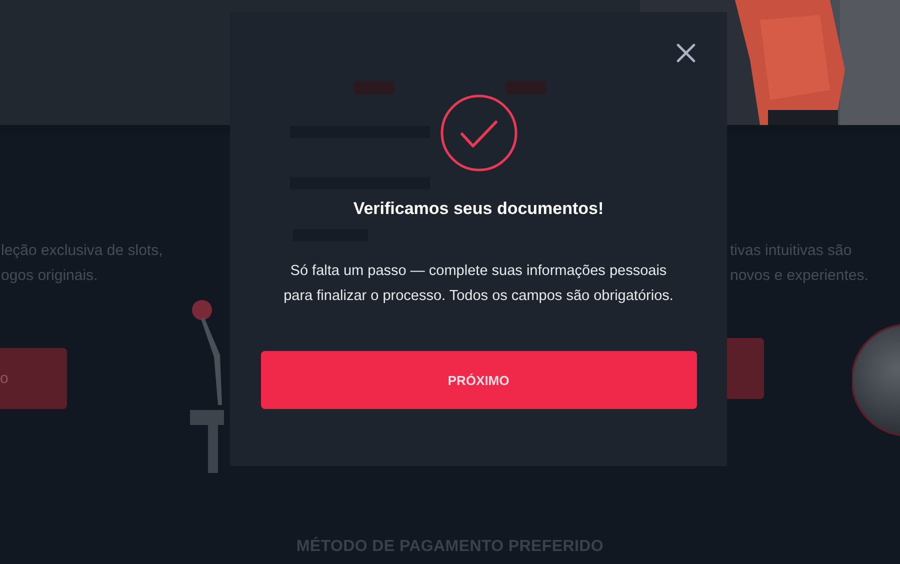 This screenshot has height=564, width=900. What do you see at coordinates (82, 263) in the screenshot?
I see `card-description: leção exclusiva de slots, ogos originais.` at bounding box center [82, 263].